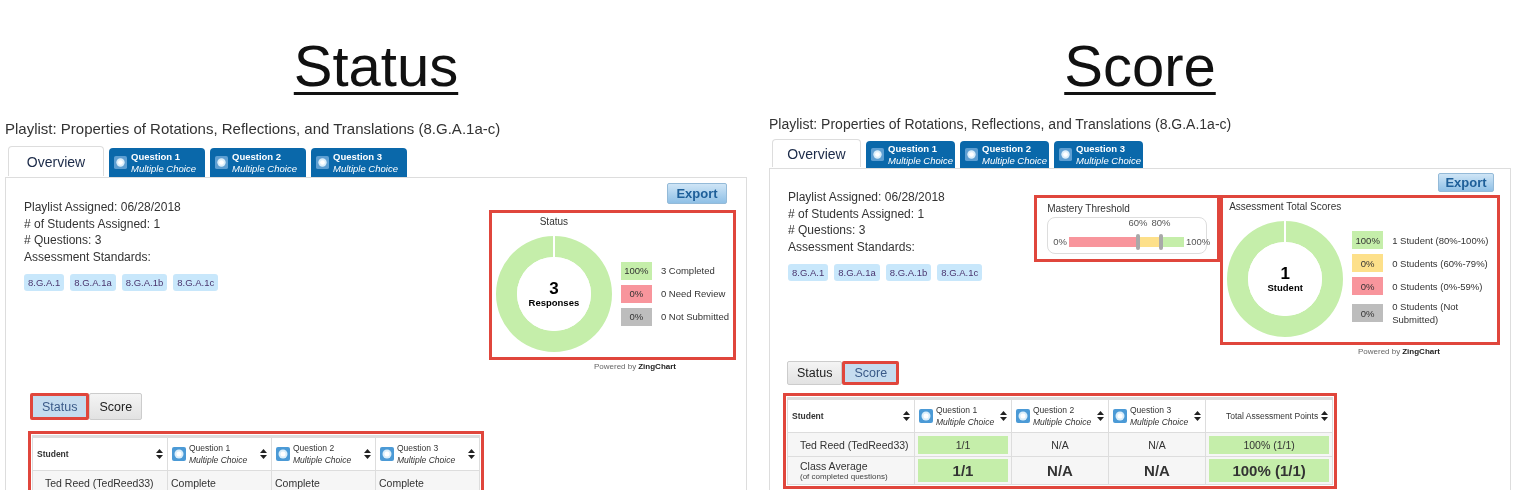  I want to click on legend-label: 0 Students (0%-59%), so click(1437, 286).